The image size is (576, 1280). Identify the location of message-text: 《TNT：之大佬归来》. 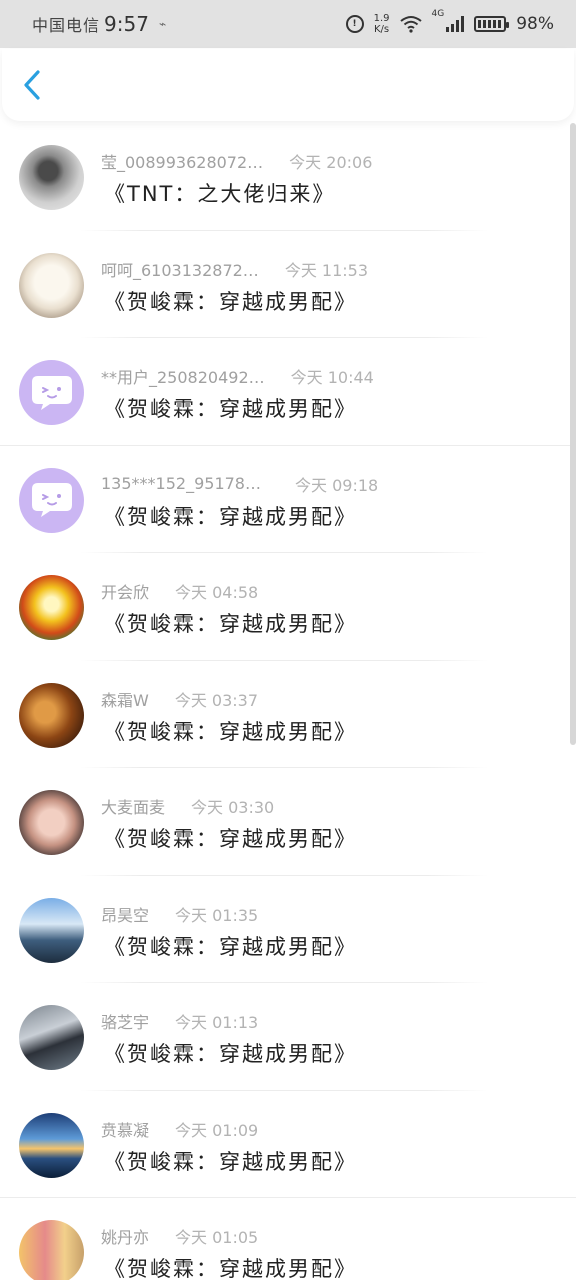
(220, 194).